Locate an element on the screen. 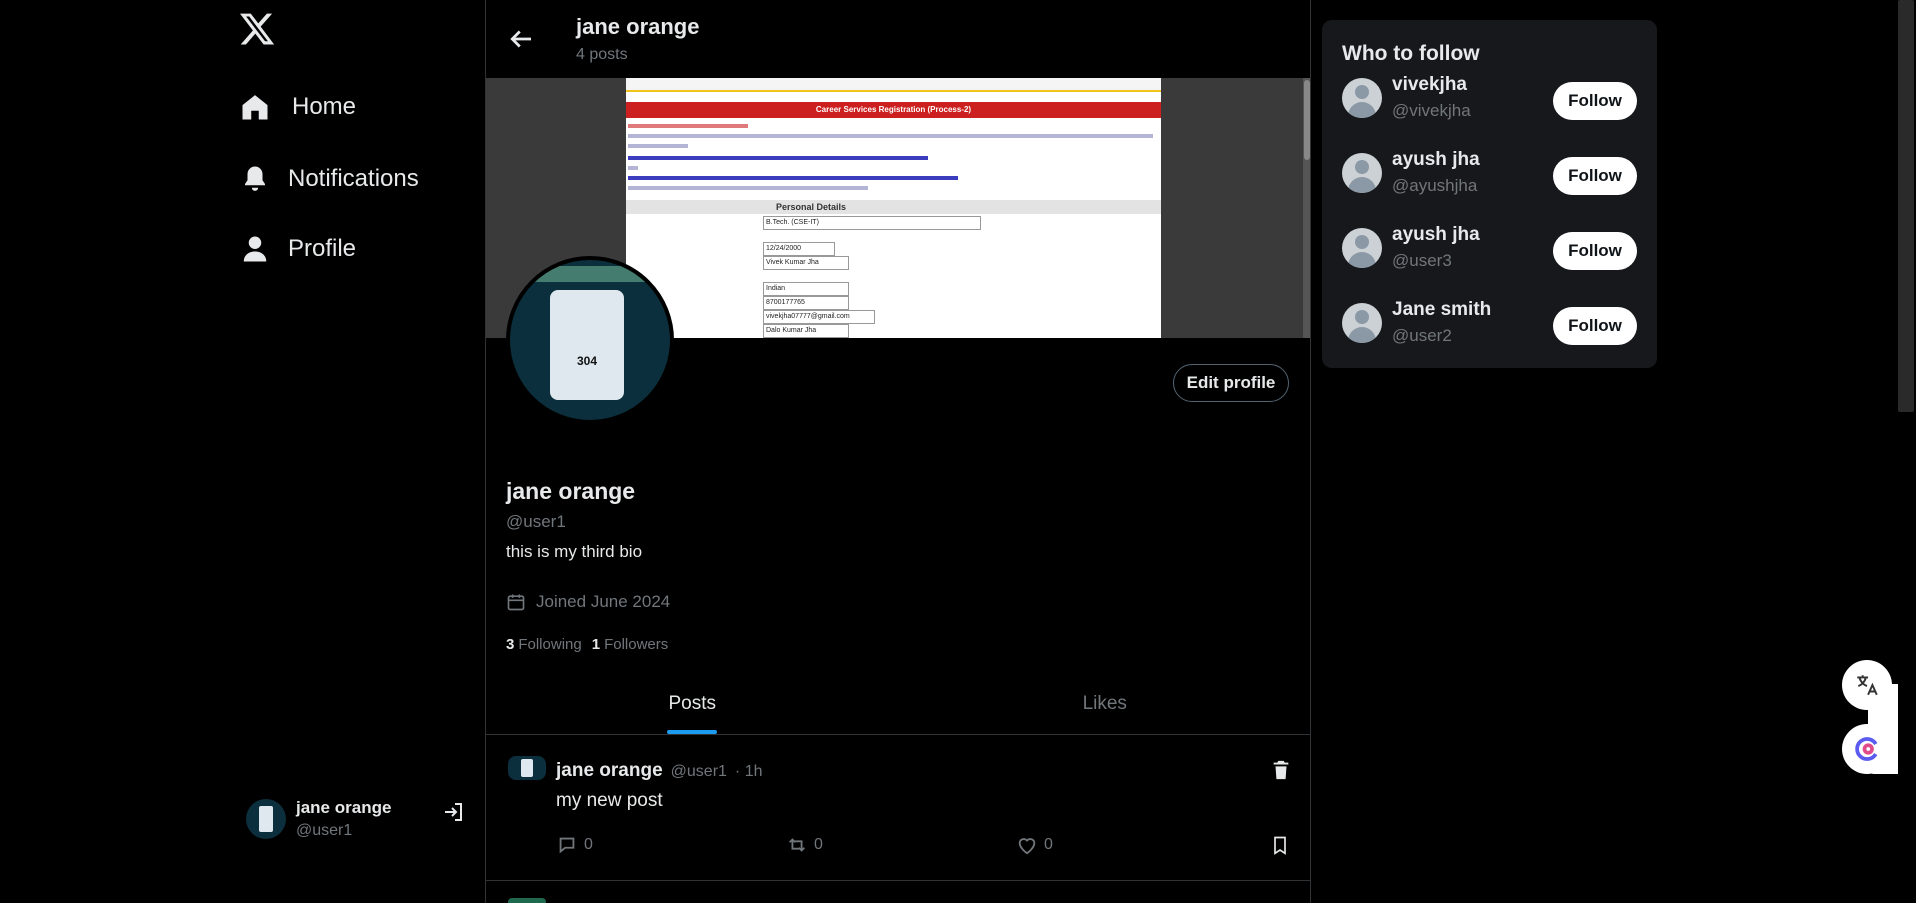 The height and width of the screenshot is (903, 1916). post-author-name: jane orange is located at coordinates (609, 771).